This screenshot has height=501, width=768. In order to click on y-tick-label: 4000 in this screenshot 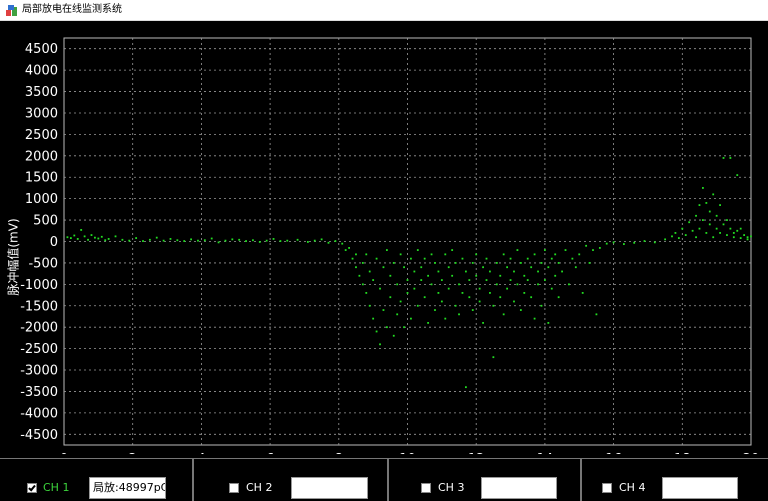, I will do `click(41, 71)`.